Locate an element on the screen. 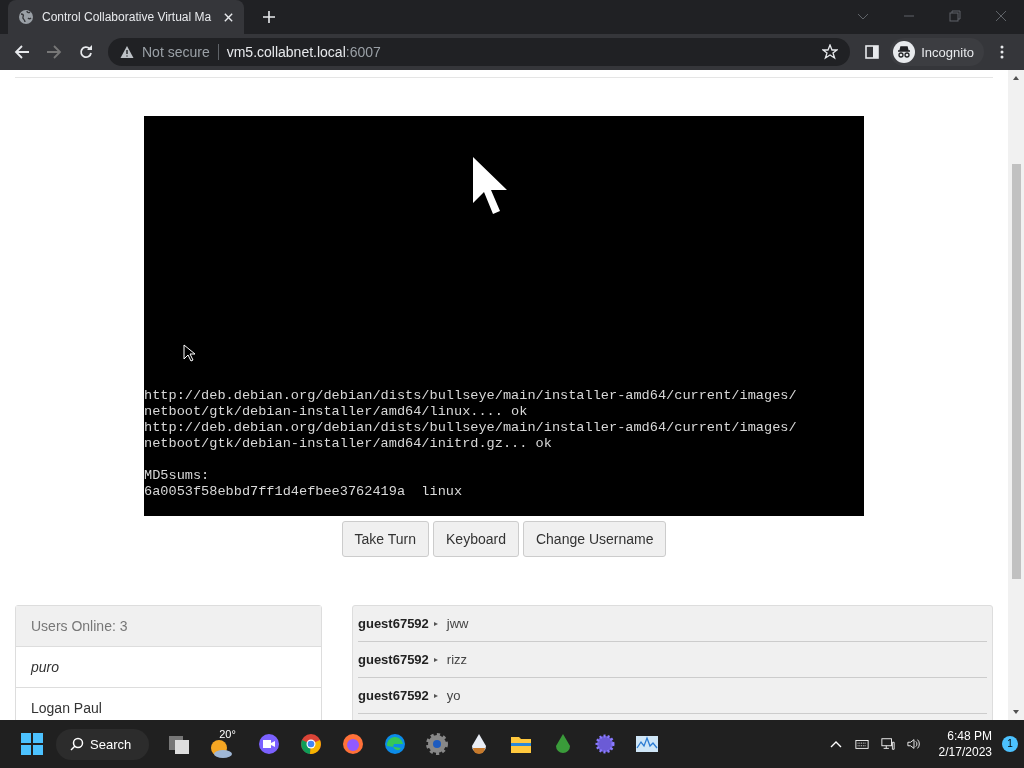  console-line: netboot/gtk/debian-installer/amd64/linux.... ok is located at coordinates (336, 412).